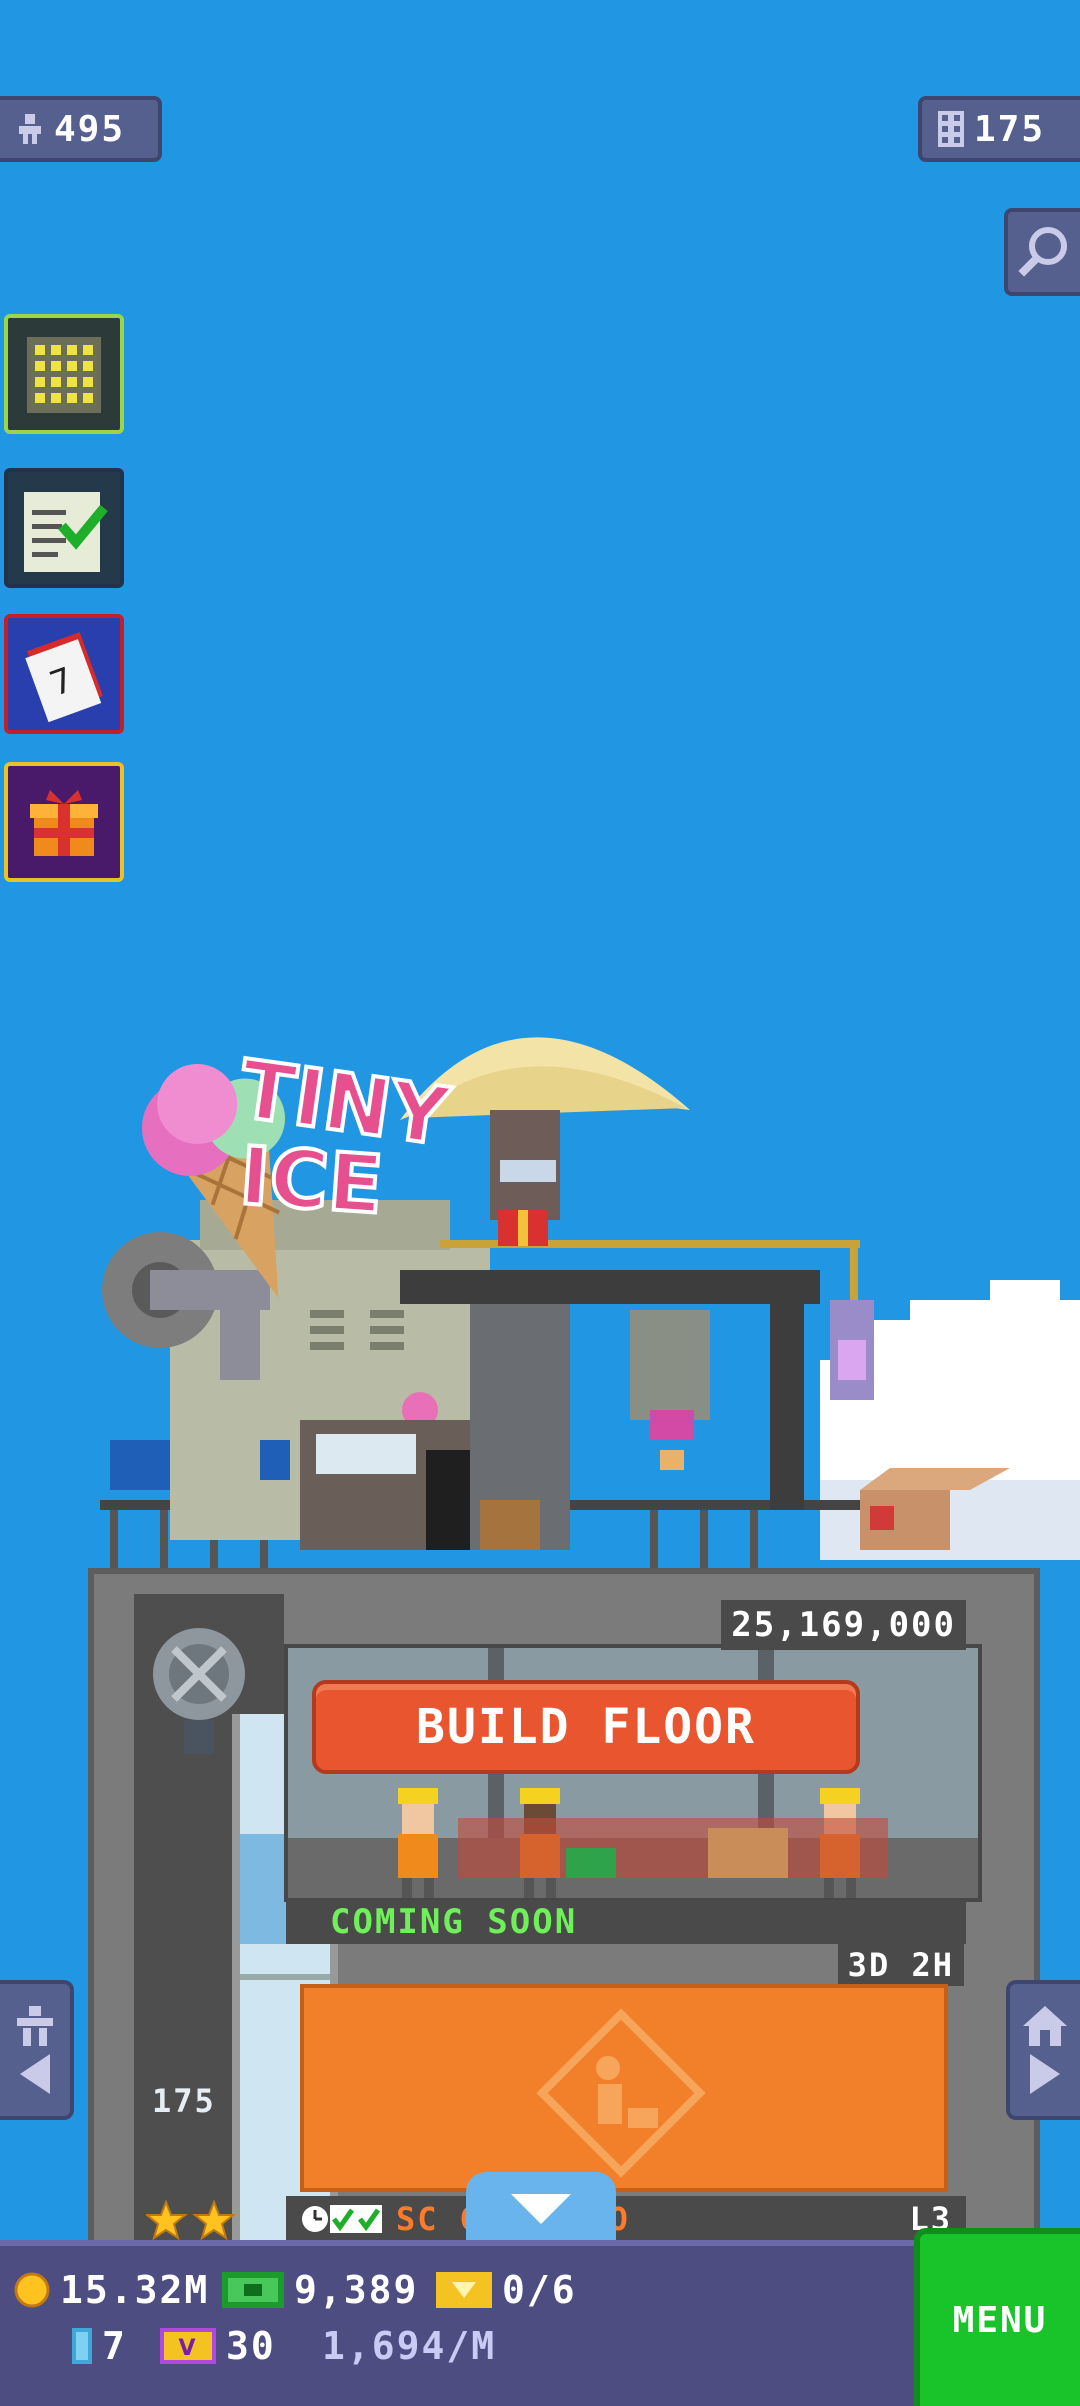 The height and width of the screenshot is (2406, 1080). Describe the element at coordinates (32, 2290) in the screenshot. I see `coin-icon` at that location.